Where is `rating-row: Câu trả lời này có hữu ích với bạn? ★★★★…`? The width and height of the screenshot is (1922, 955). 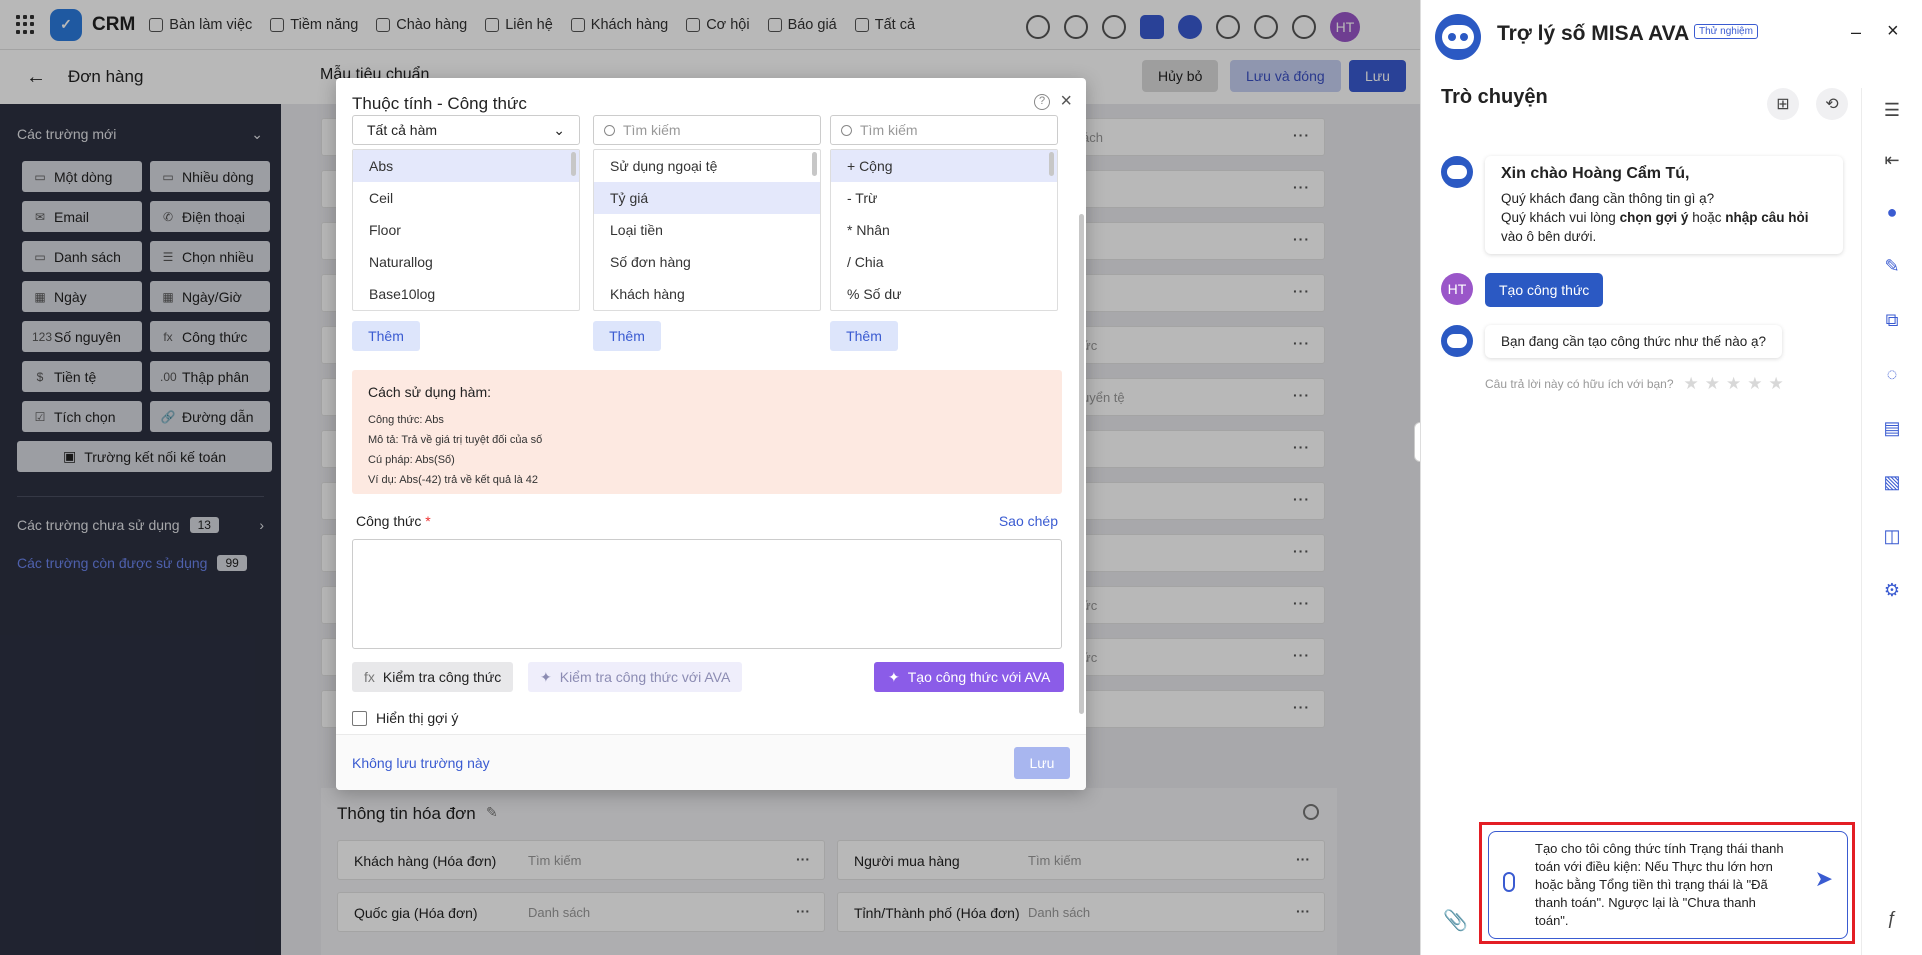 rating-row: Câu trả lời này có hữu ích với bạn? ★★★★… is located at coordinates (1637, 384).